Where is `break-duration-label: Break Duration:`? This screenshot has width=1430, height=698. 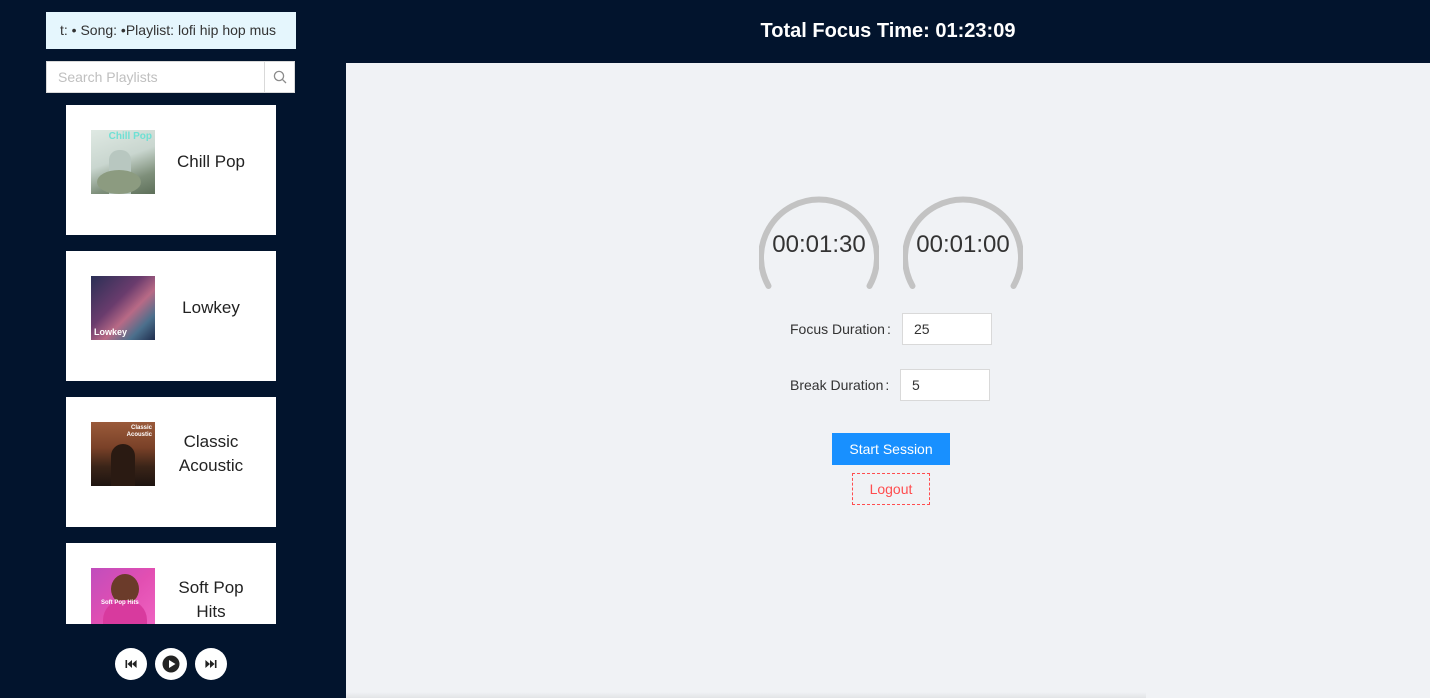 break-duration-label: Break Duration: is located at coordinates (840, 385).